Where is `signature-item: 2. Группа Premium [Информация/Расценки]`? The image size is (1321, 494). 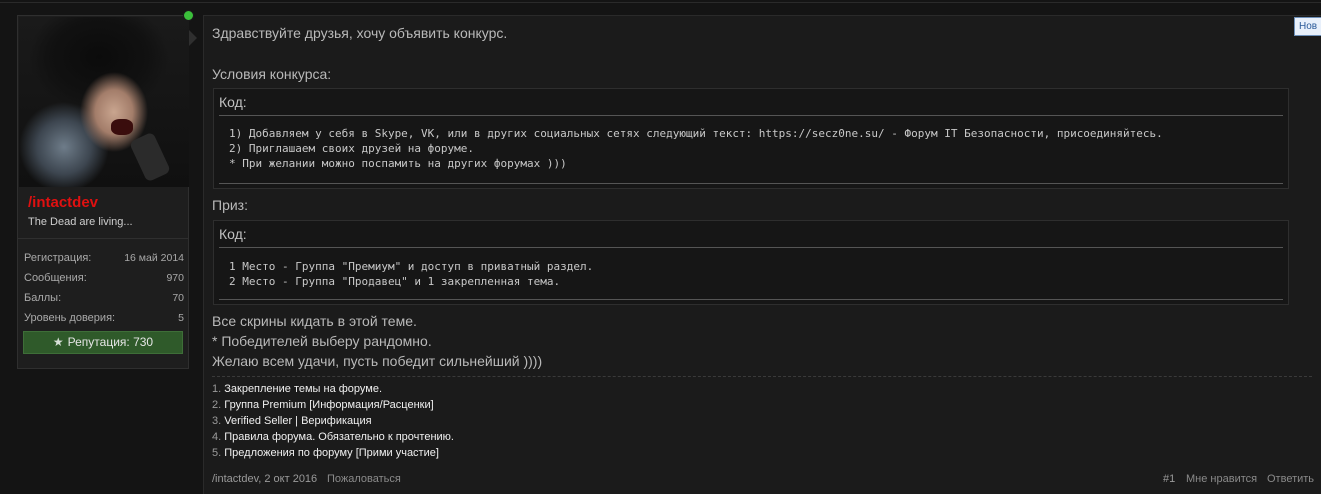 signature-item: 2. Группа Premium [Информация/Расценки] is located at coordinates (323, 405).